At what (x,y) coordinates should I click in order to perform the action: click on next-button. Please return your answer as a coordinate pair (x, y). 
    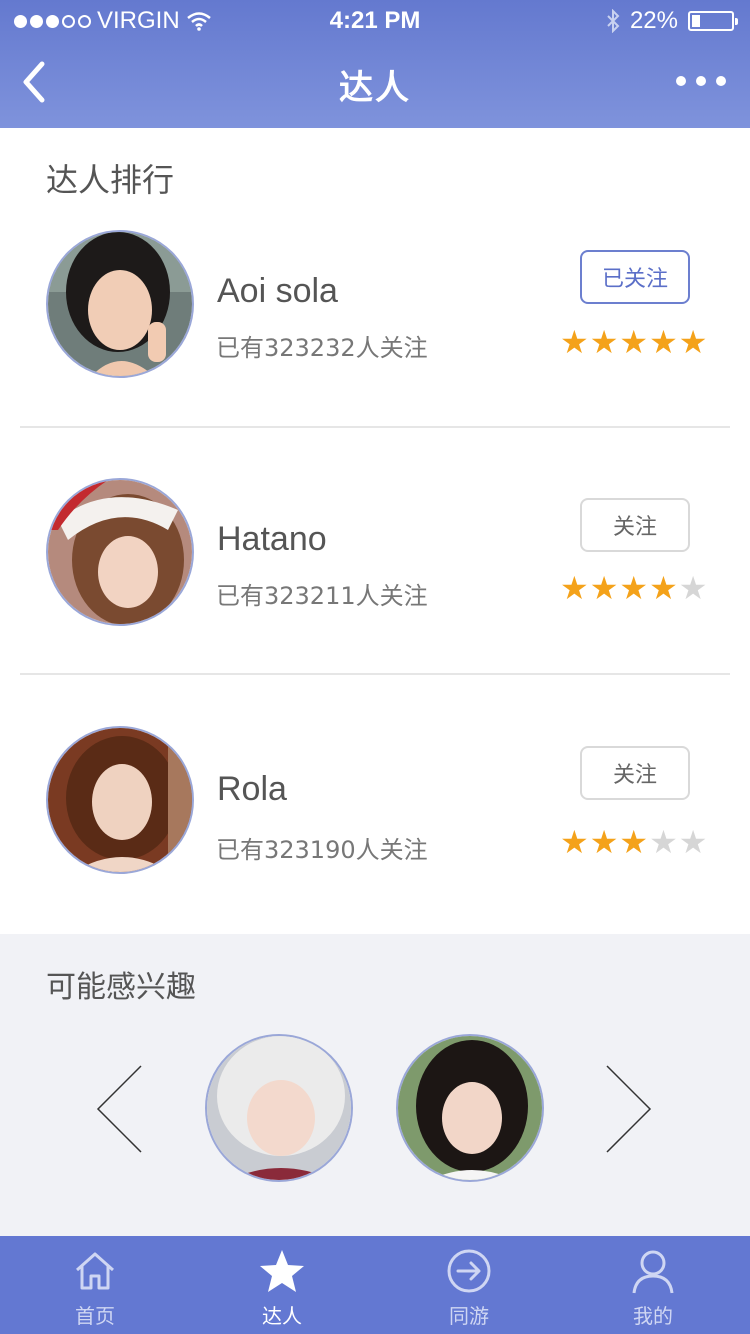
    Looking at the image, I should click on (628, 1109).